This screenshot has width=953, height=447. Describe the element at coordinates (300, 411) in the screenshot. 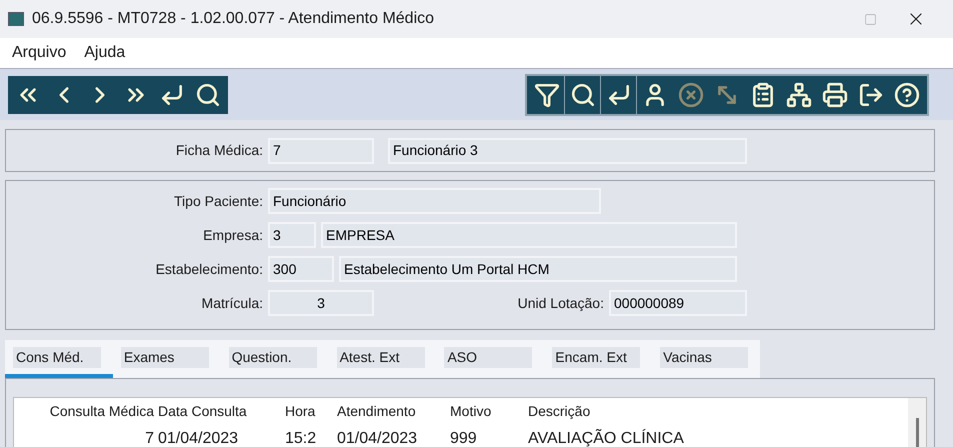

I see `column-header: Hora` at that location.